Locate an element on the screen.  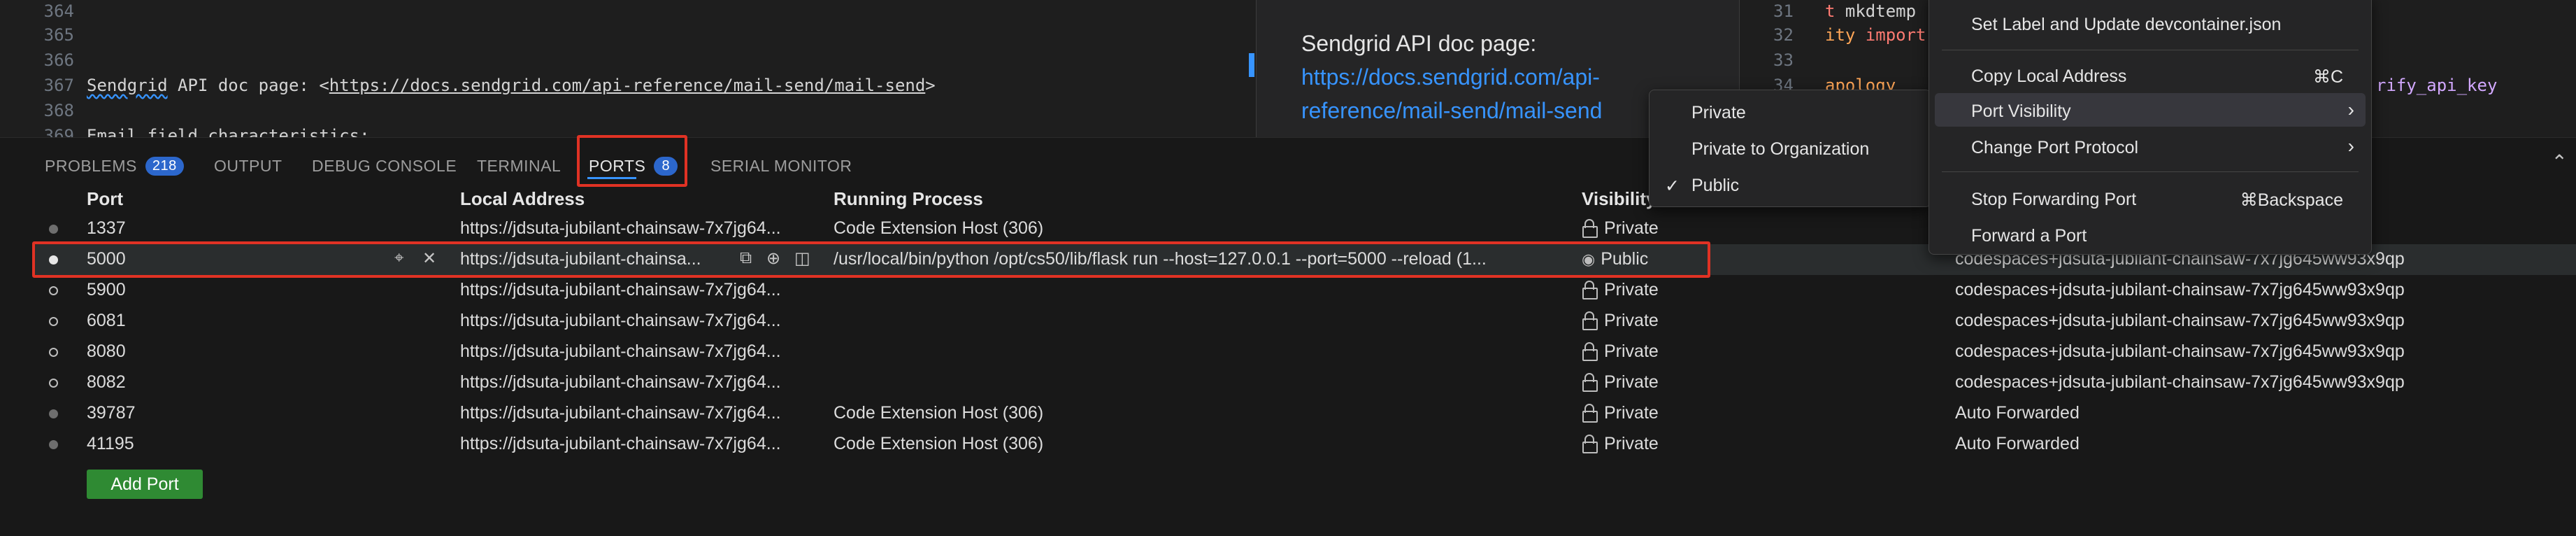
port-cell: 1337 is located at coordinates (106, 228).